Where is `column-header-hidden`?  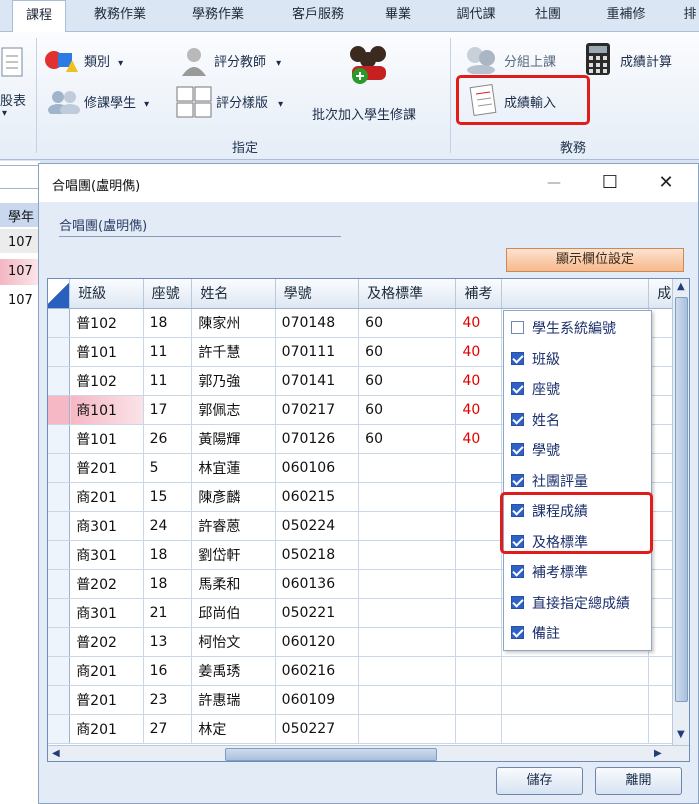 column-header-hidden is located at coordinates (575, 294).